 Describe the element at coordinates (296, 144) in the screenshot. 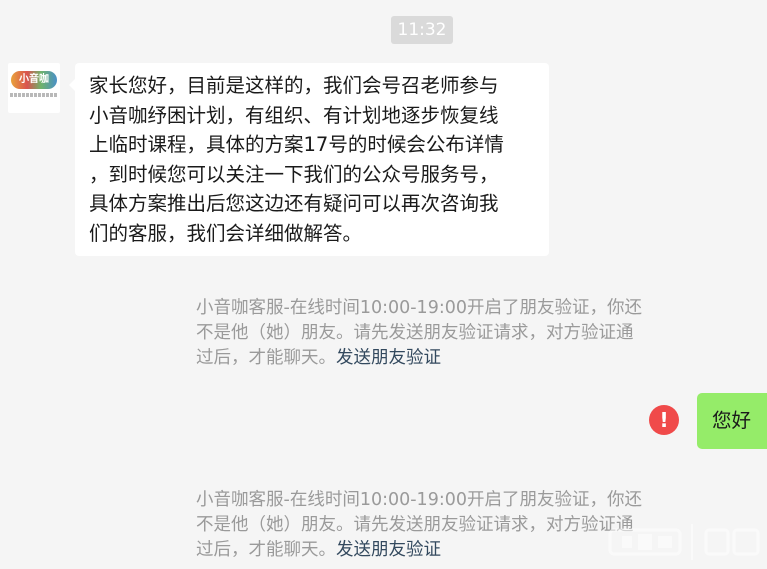

I see `message-line: 上临时课程，具体的方案17号的时候会公布详情` at that location.